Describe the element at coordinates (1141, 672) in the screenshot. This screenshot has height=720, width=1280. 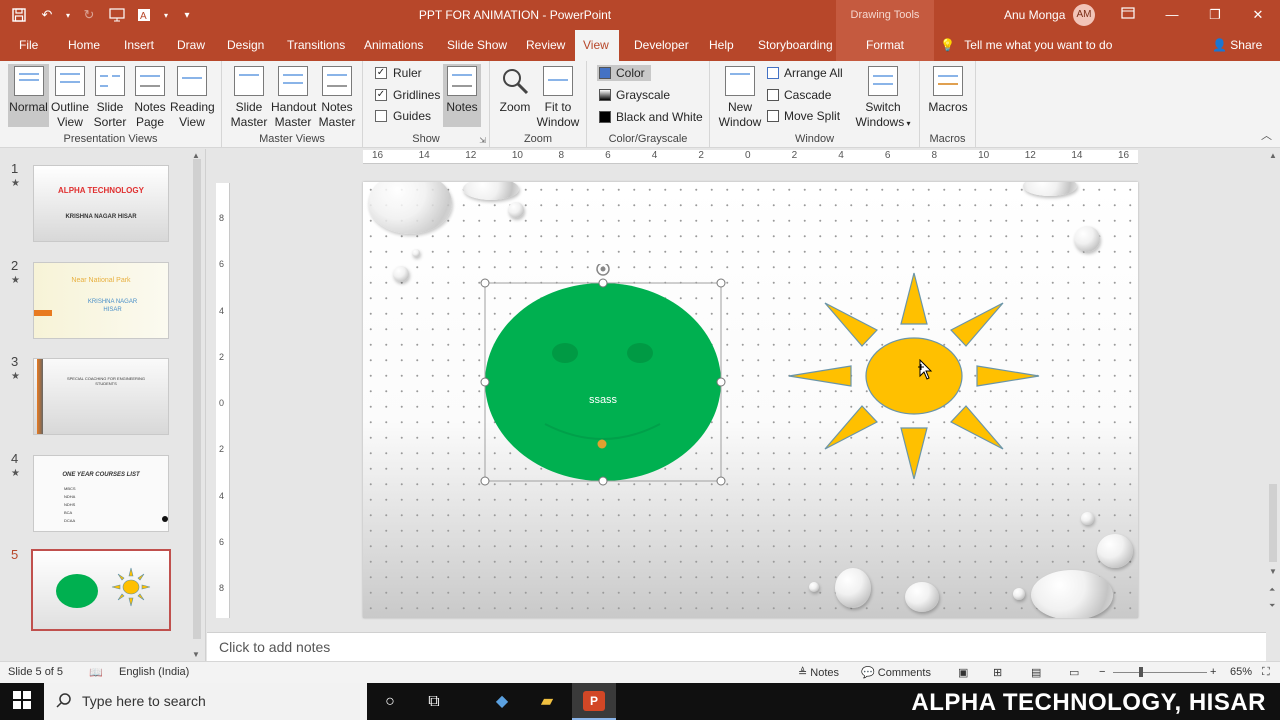
I see `zoom-slider-thumb` at that location.